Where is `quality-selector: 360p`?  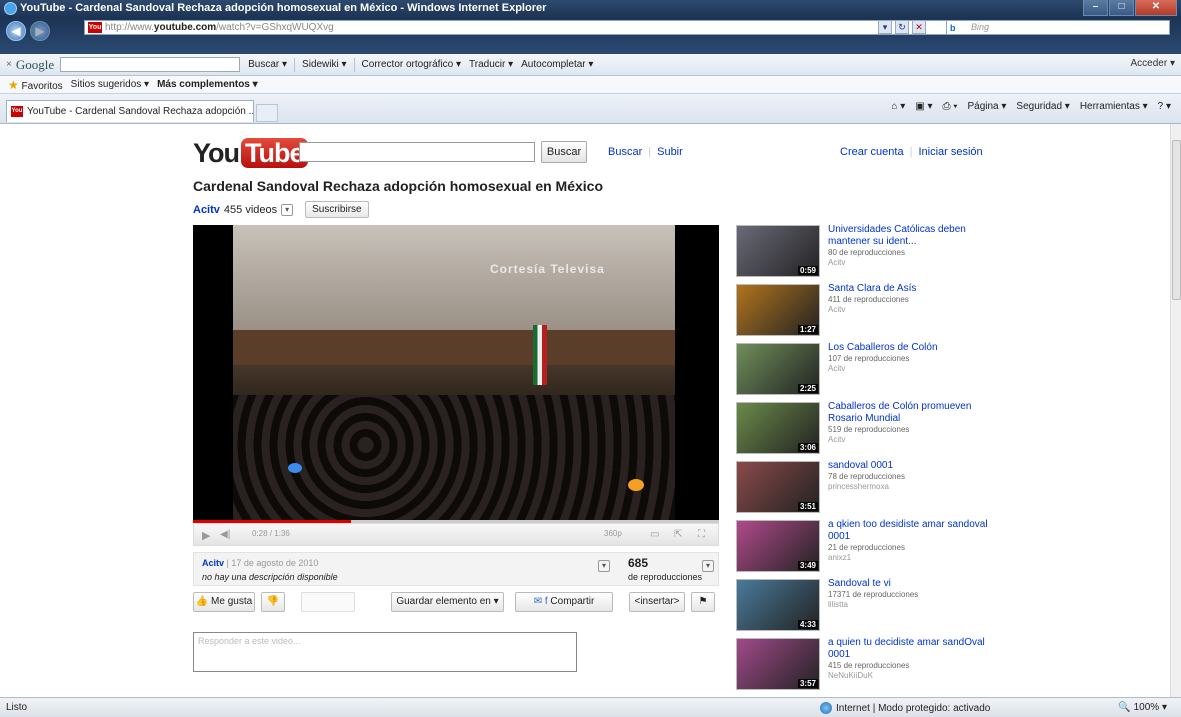
quality-selector: 360p is located at coordinates (613, 533).